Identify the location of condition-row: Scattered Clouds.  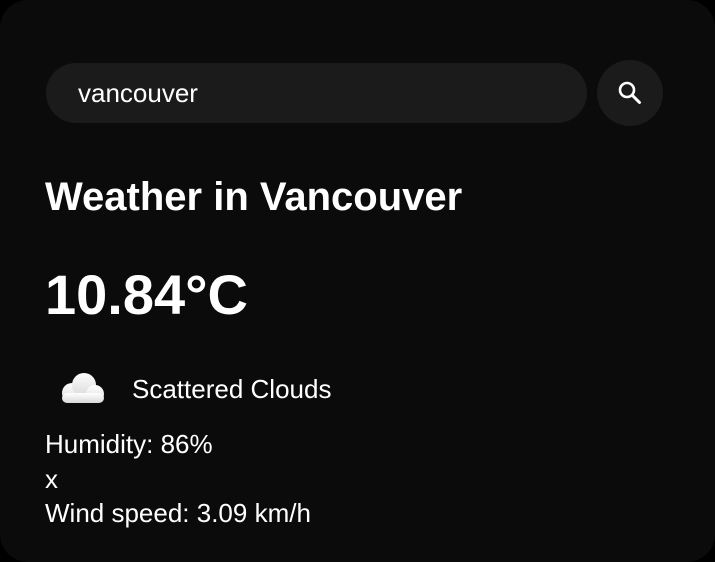
(193, 389).